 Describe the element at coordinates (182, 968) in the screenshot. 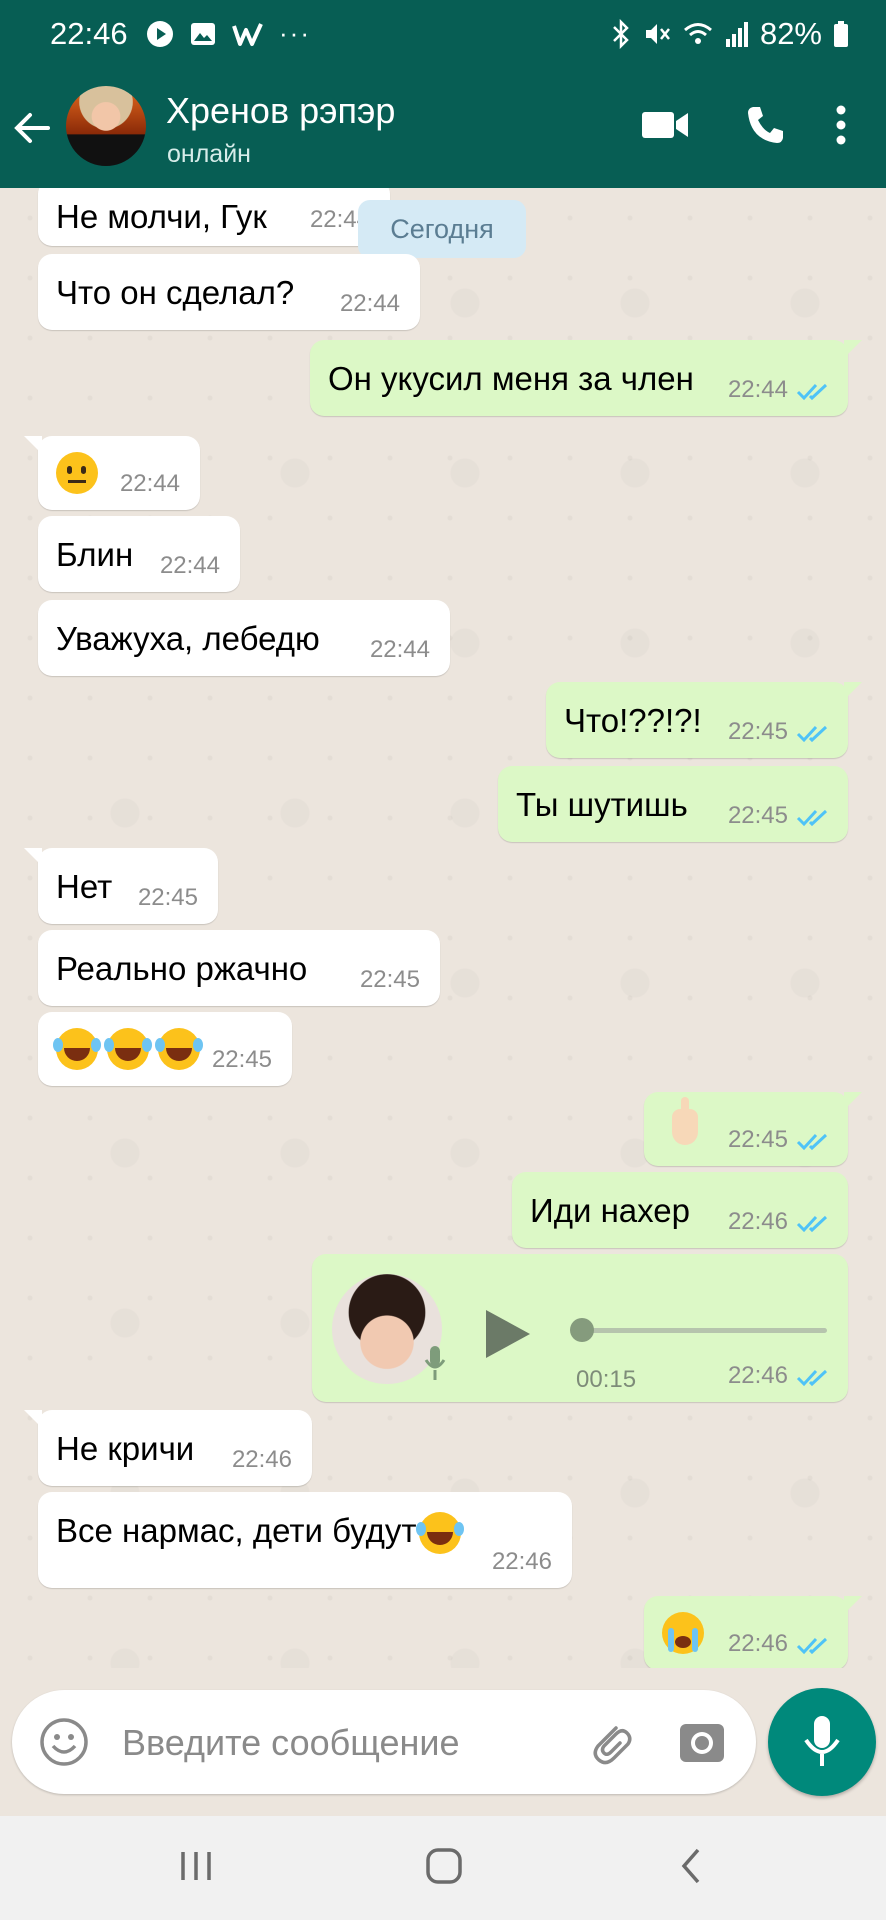

I see `message-text: Реально ржачно` at that location.